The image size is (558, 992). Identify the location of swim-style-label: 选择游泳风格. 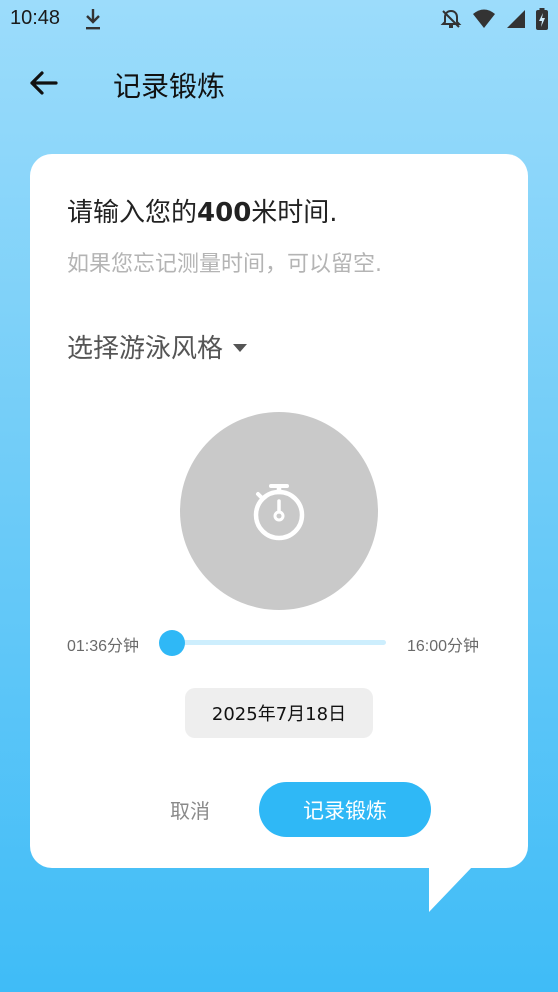
(145, 349).